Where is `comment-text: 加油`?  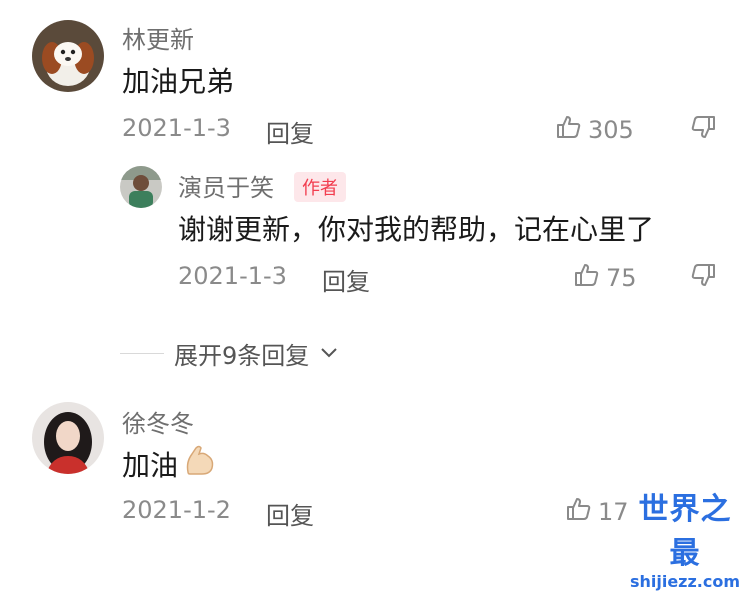 comment-text: 加油 is located at coordinates (150, 465).